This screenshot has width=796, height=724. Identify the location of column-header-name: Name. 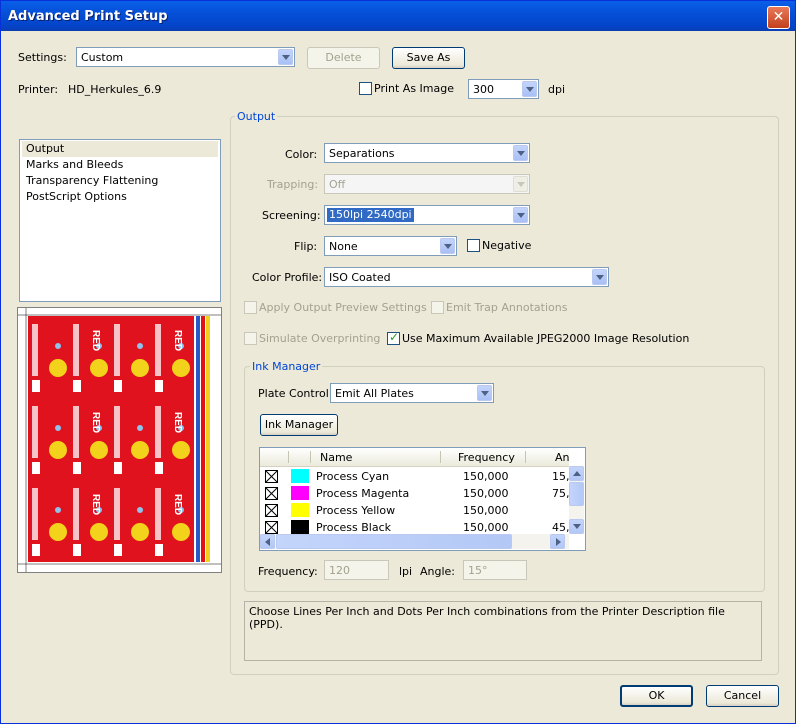
(336, 457).